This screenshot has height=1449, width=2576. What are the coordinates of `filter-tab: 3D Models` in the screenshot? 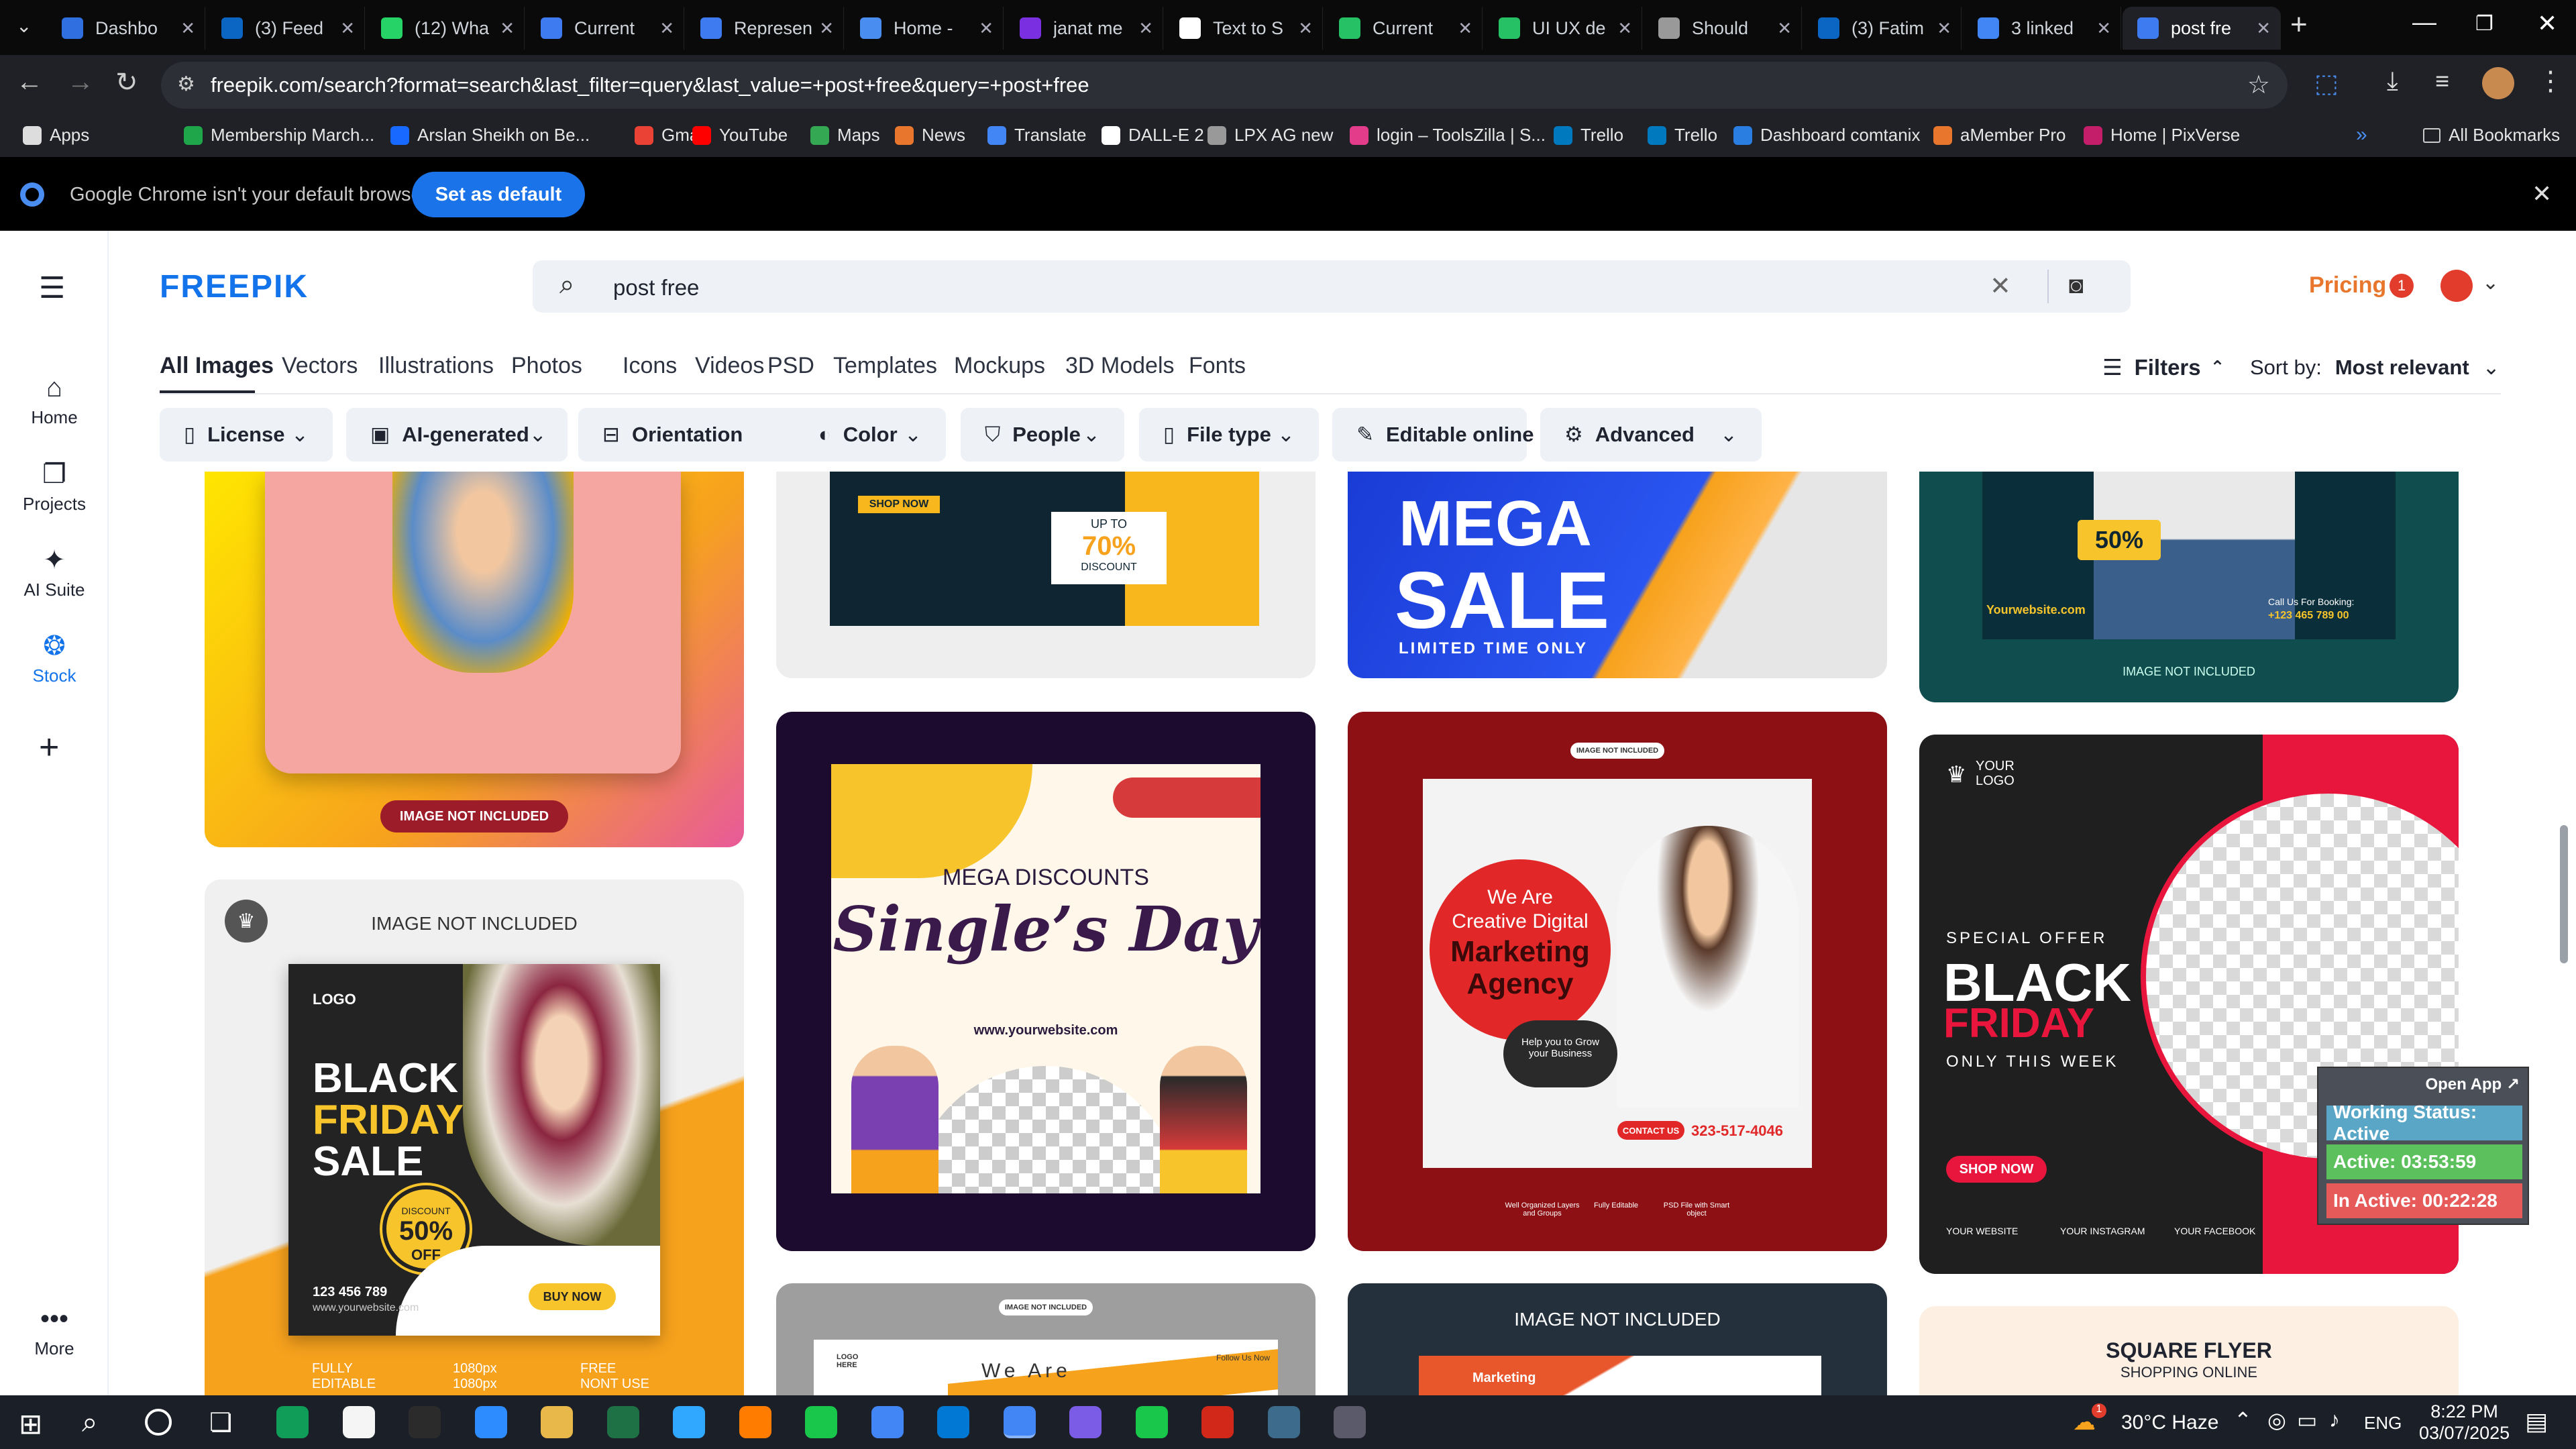 It's located at (1120, 366).